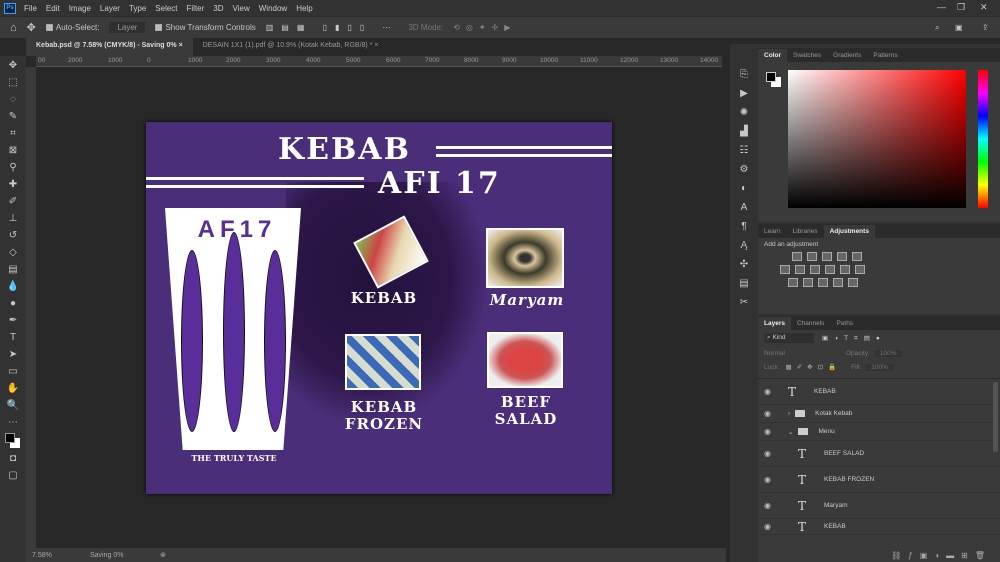 This screenshot has height=562, width=1000. Describe the element at coordinates (137, 8) in the screenshot. I see `menu-type: Type` at that location.